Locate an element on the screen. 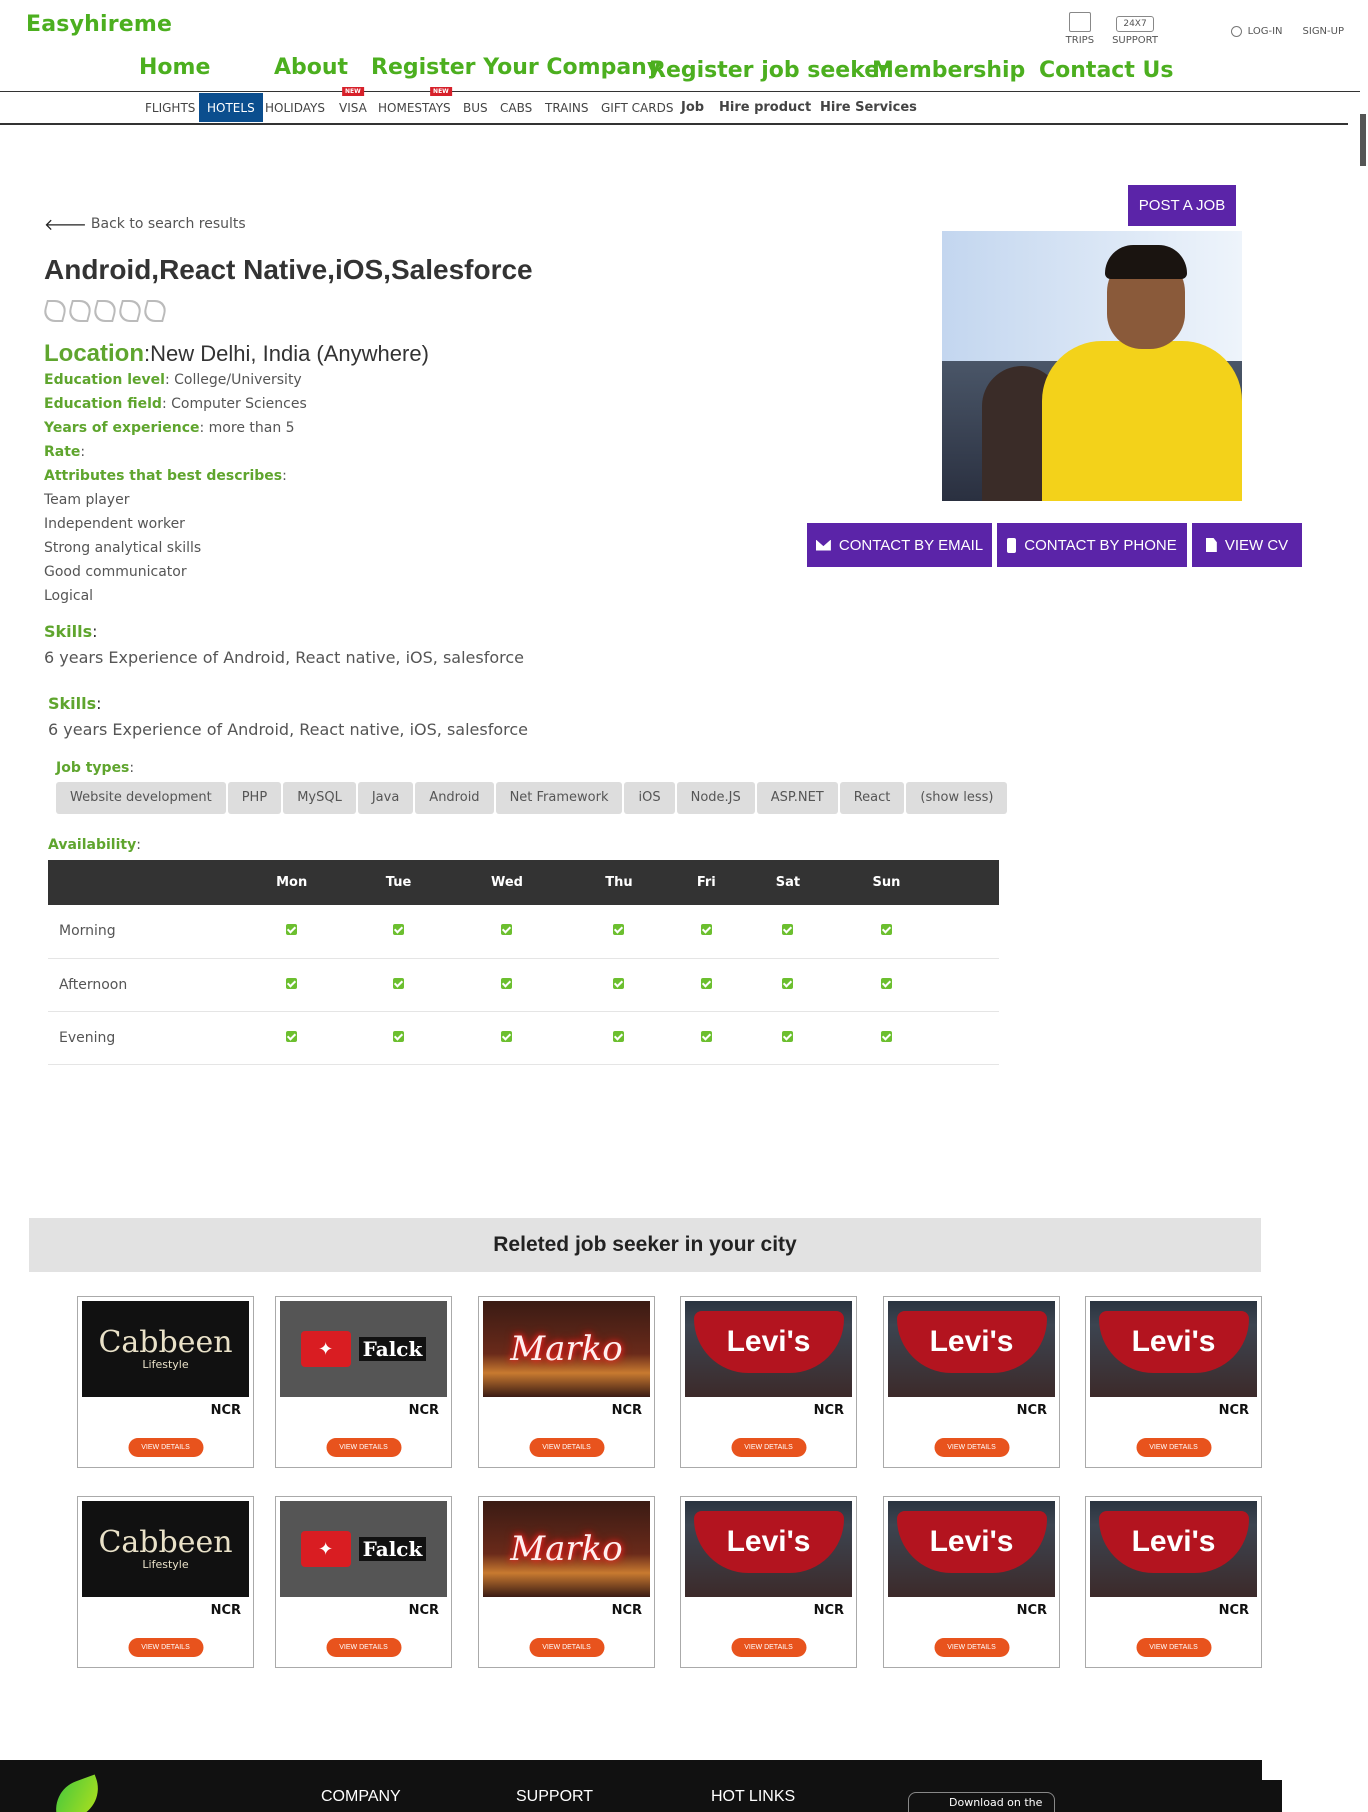 Image resolution: width=1368 pixels, height=1812 pixels. subnav-giftcards: GIFT CARDS is located at coordinates (637, 107).